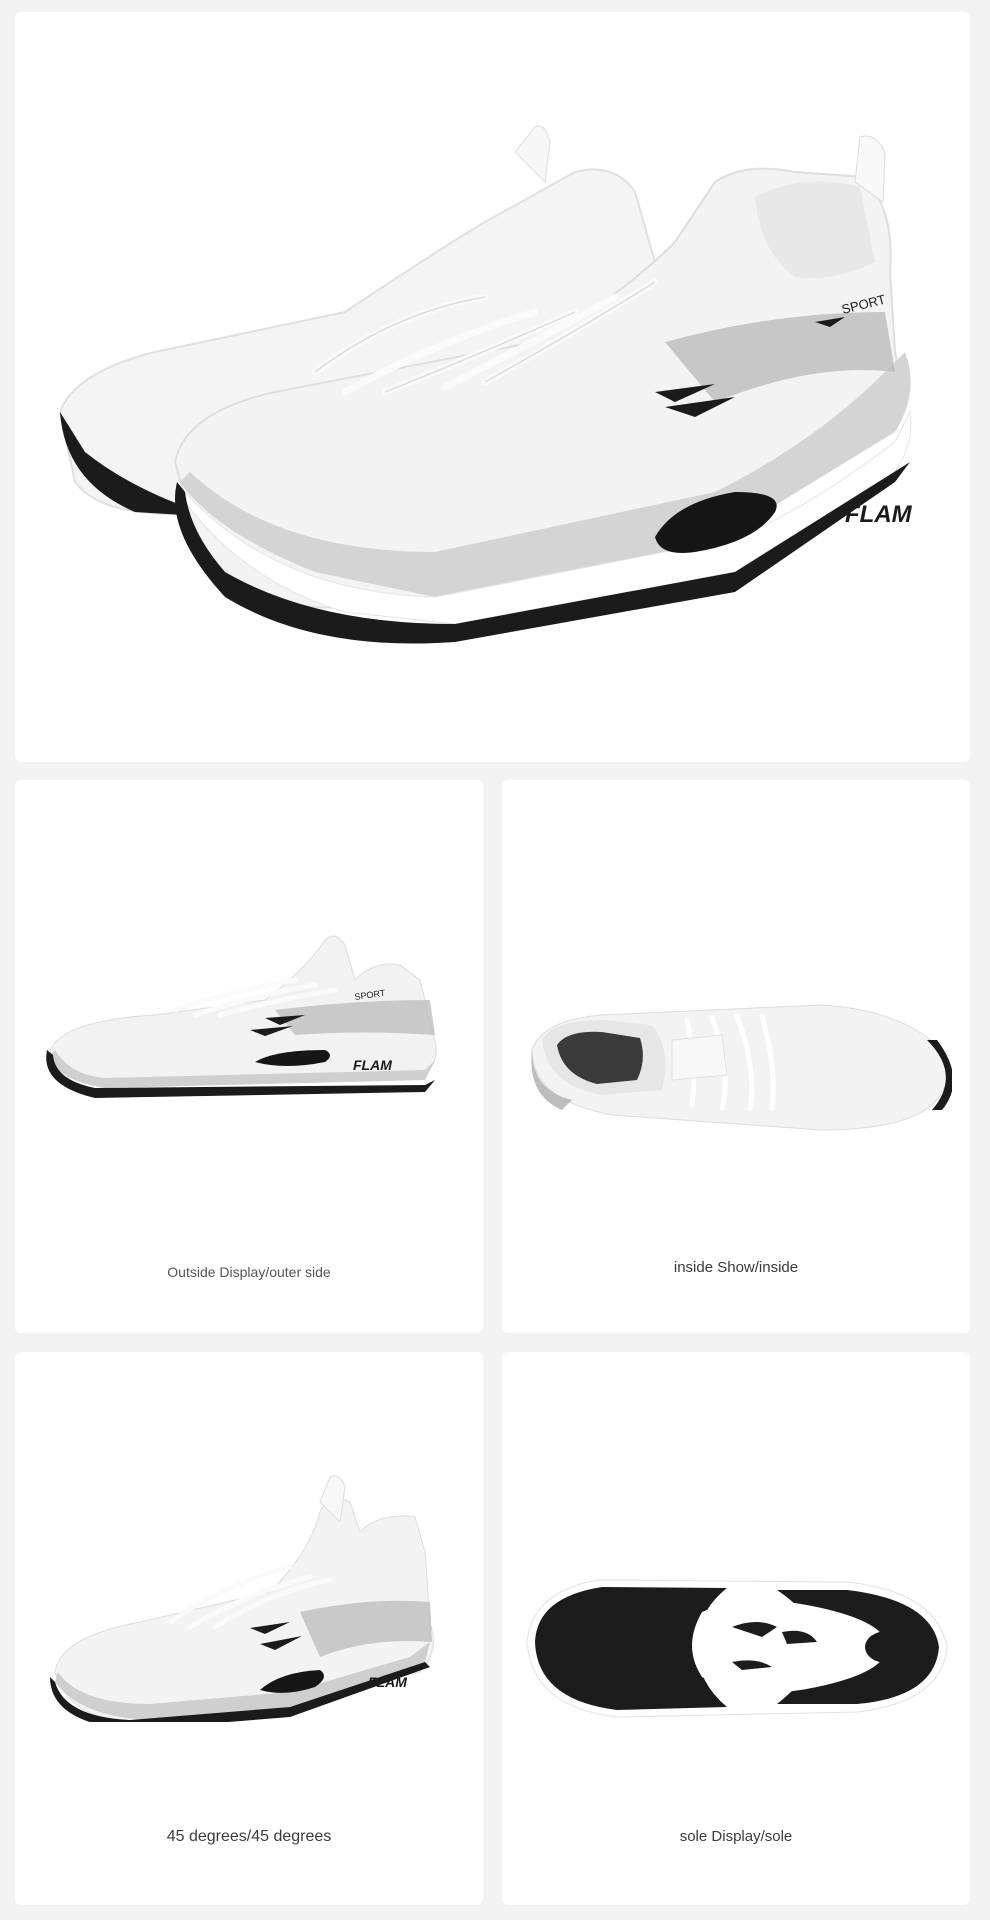 The height and width of the screenshot is (1920, 990). Describe the element at coordinates (736, 1267) in the screenshot. I see `tile-caption-inside: inside Show/inside` at that location.